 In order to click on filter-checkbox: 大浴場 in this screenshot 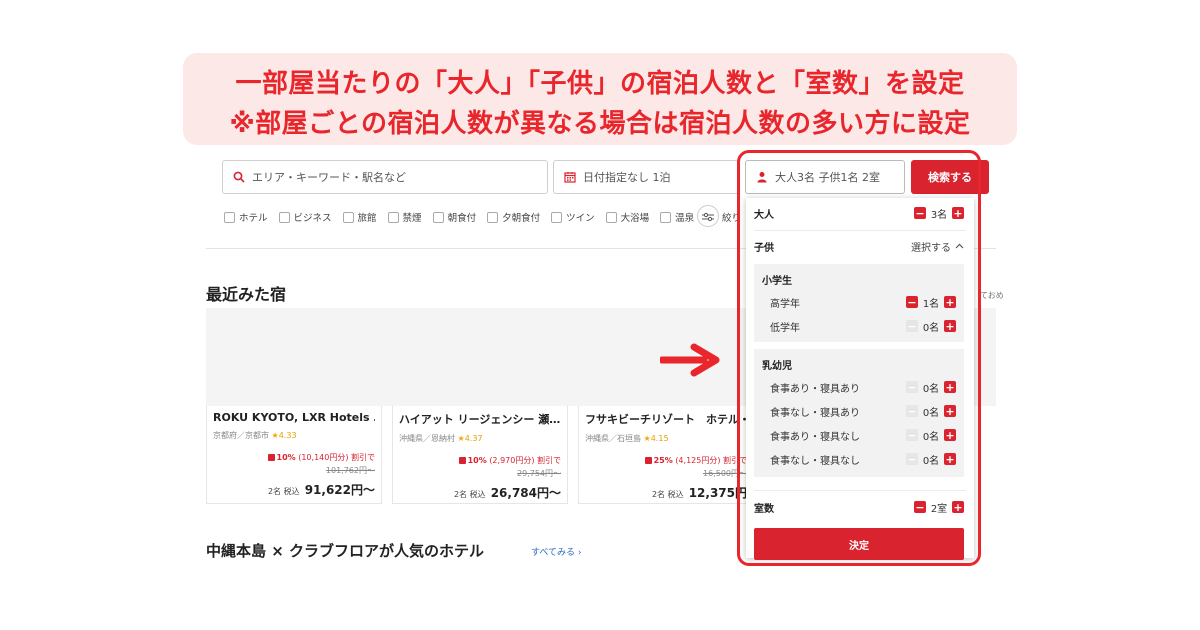, I will do `click(627, 217)`.